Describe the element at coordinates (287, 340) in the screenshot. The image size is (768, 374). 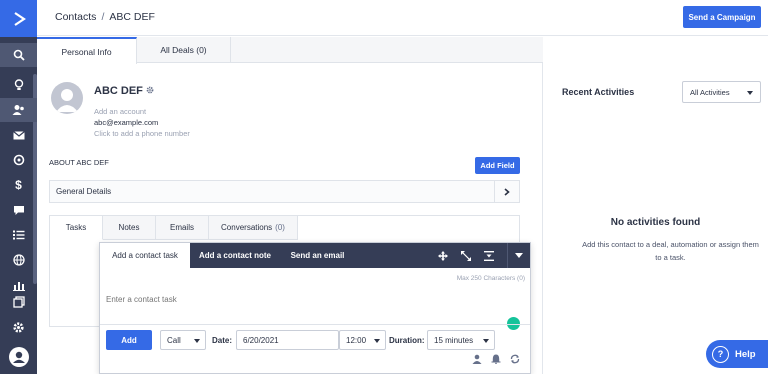
I see `date-field: 6/20/2021` at that location.